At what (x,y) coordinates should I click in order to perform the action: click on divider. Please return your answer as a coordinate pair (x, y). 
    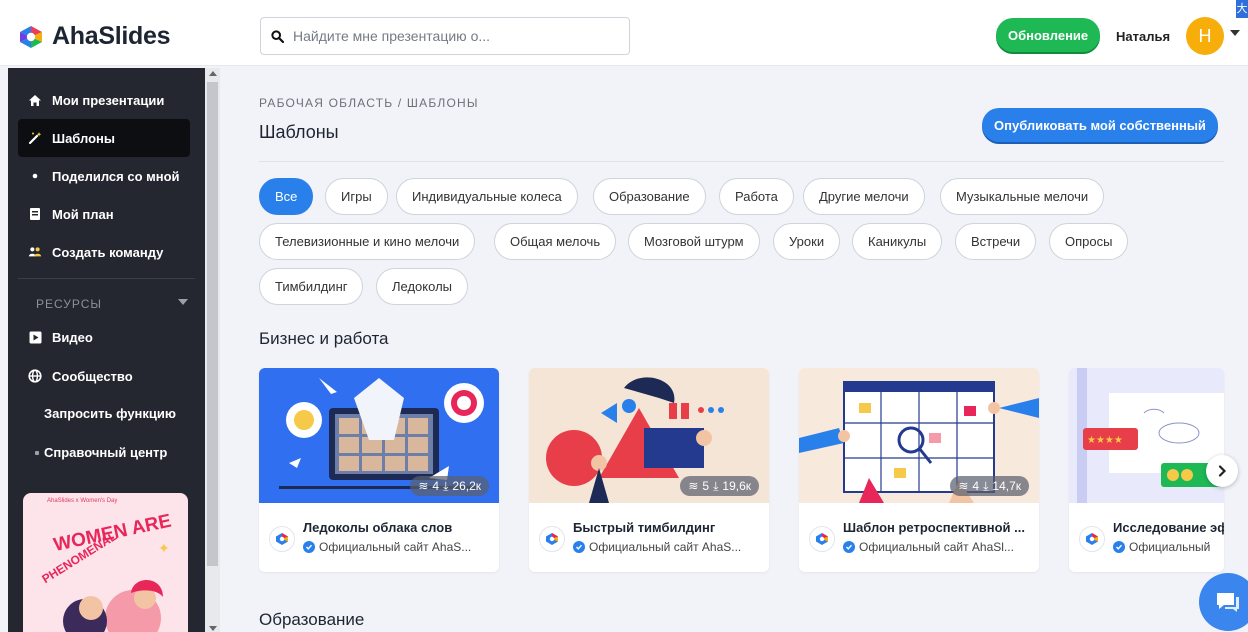
    Looking at the image, I should click on (741, 161).